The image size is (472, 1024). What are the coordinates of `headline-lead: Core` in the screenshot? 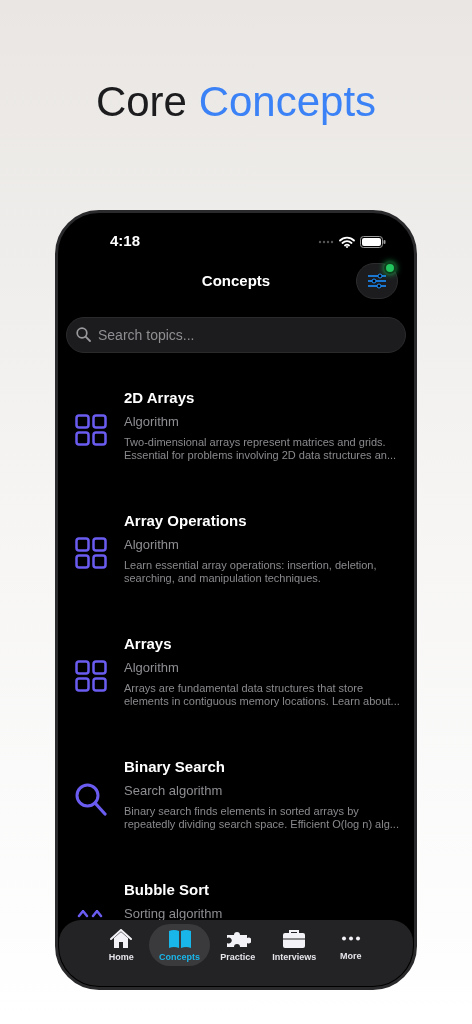 It's located at (141, 101).